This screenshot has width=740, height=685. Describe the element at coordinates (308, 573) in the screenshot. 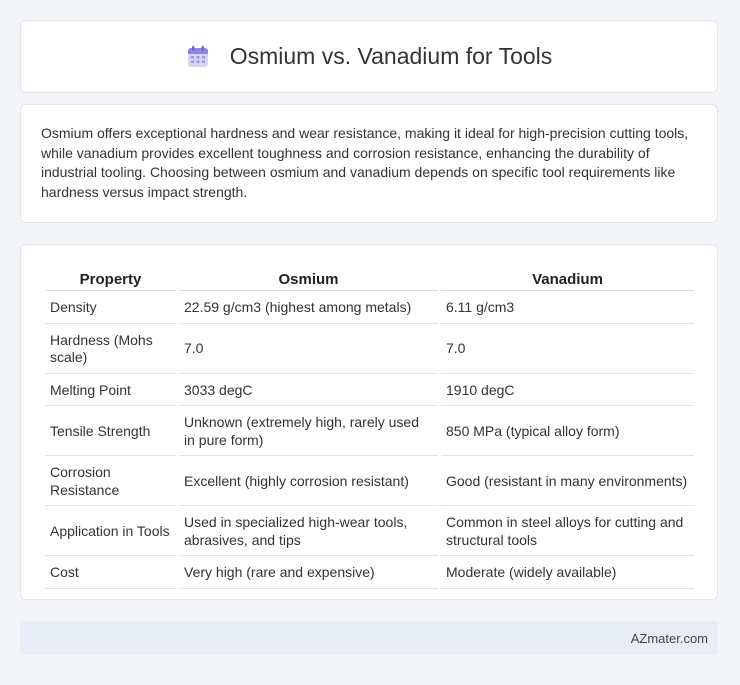

I see `osmium-cell: Very high (rare and expensive)` at that location.